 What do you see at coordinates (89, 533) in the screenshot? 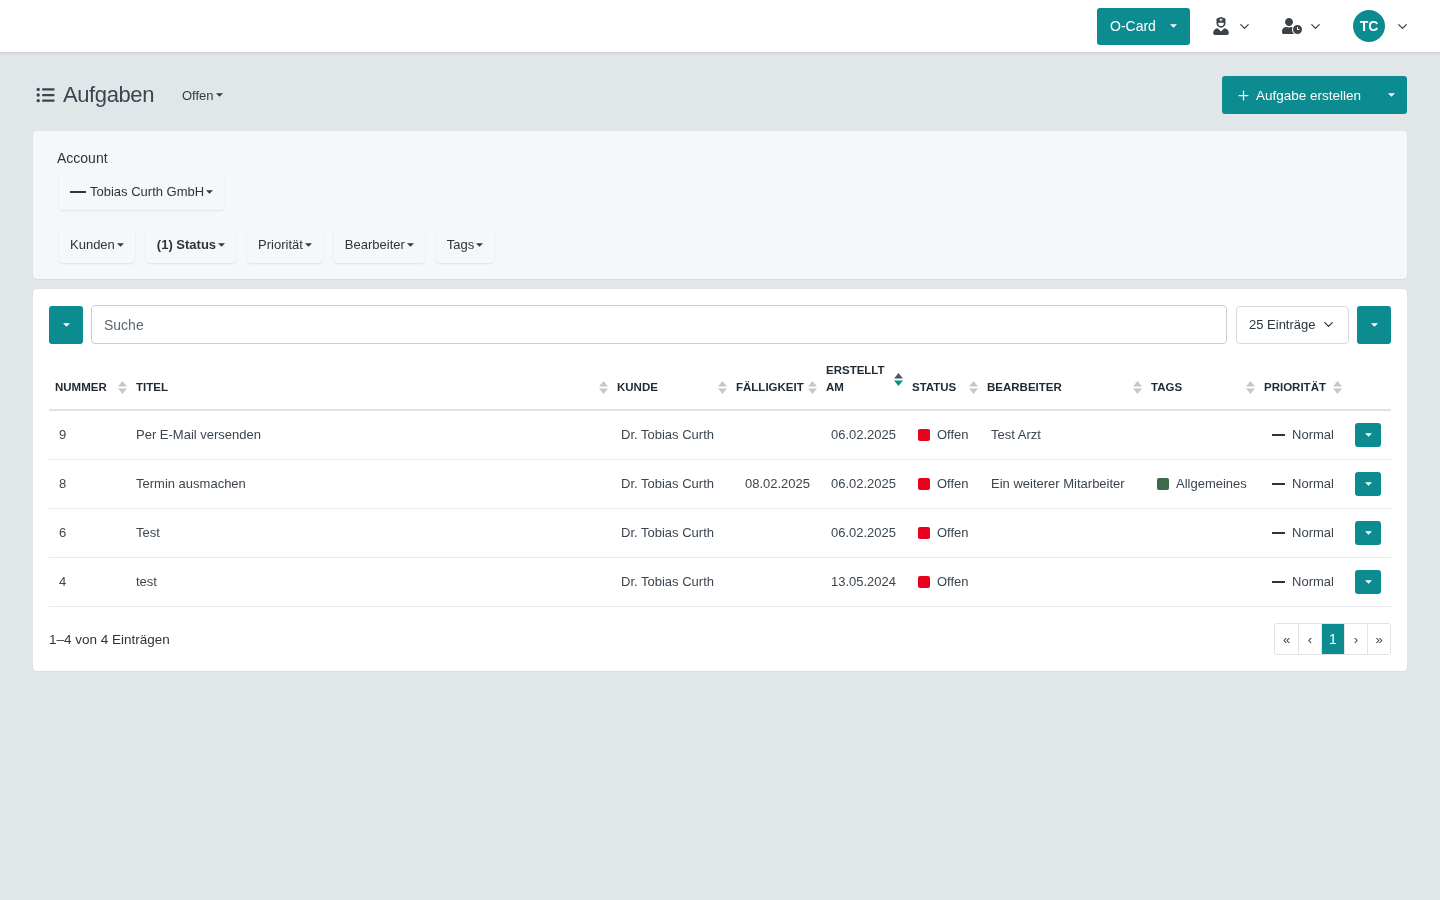
I see `table-cell: 6` at bounding box center [89, 533].